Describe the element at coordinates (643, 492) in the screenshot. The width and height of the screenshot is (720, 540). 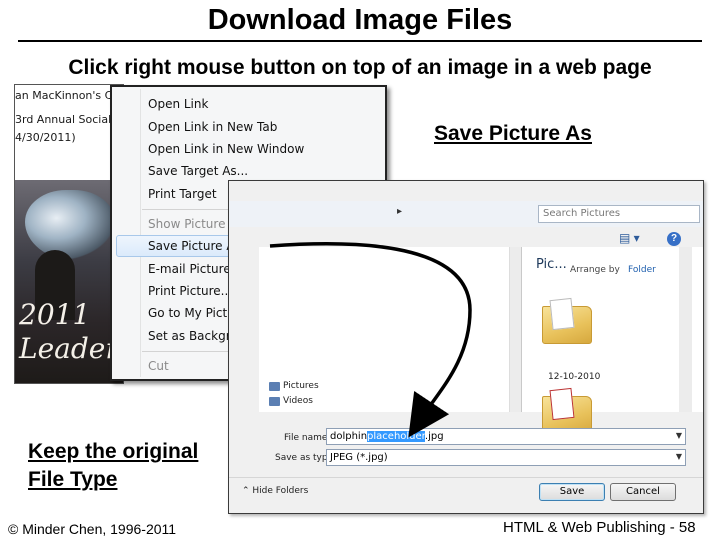
I see `cancel-button: Cancel` at that location.